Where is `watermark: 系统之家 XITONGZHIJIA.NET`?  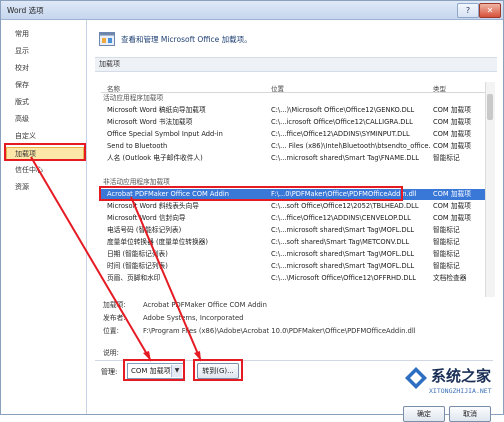
watermark: 系统之家 XITONGZHIJIA.NET is located at coordinates (452, 387).